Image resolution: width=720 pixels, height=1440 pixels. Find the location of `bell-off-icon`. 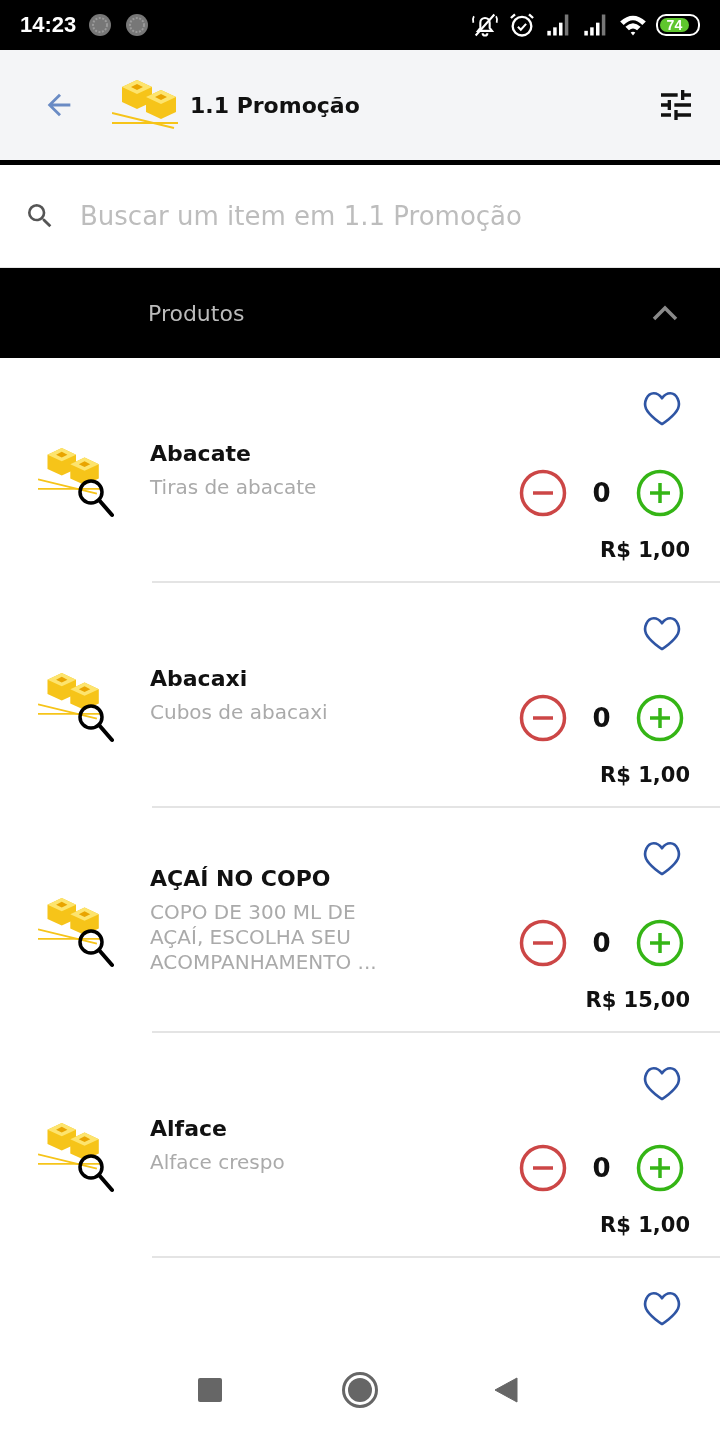

bell-off-icon is located at coordinates (485, 25).